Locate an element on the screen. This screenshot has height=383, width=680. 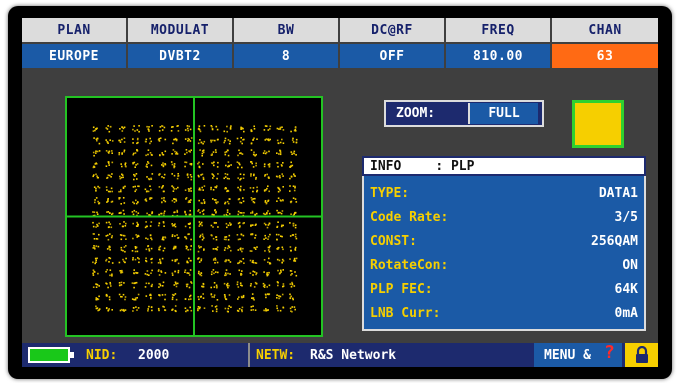
bandwidth-value: 8 is located at coordinates (287, 56).